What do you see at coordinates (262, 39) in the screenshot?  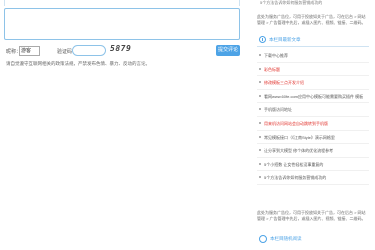 I see `section-icon` at bounding box center [262, 39].